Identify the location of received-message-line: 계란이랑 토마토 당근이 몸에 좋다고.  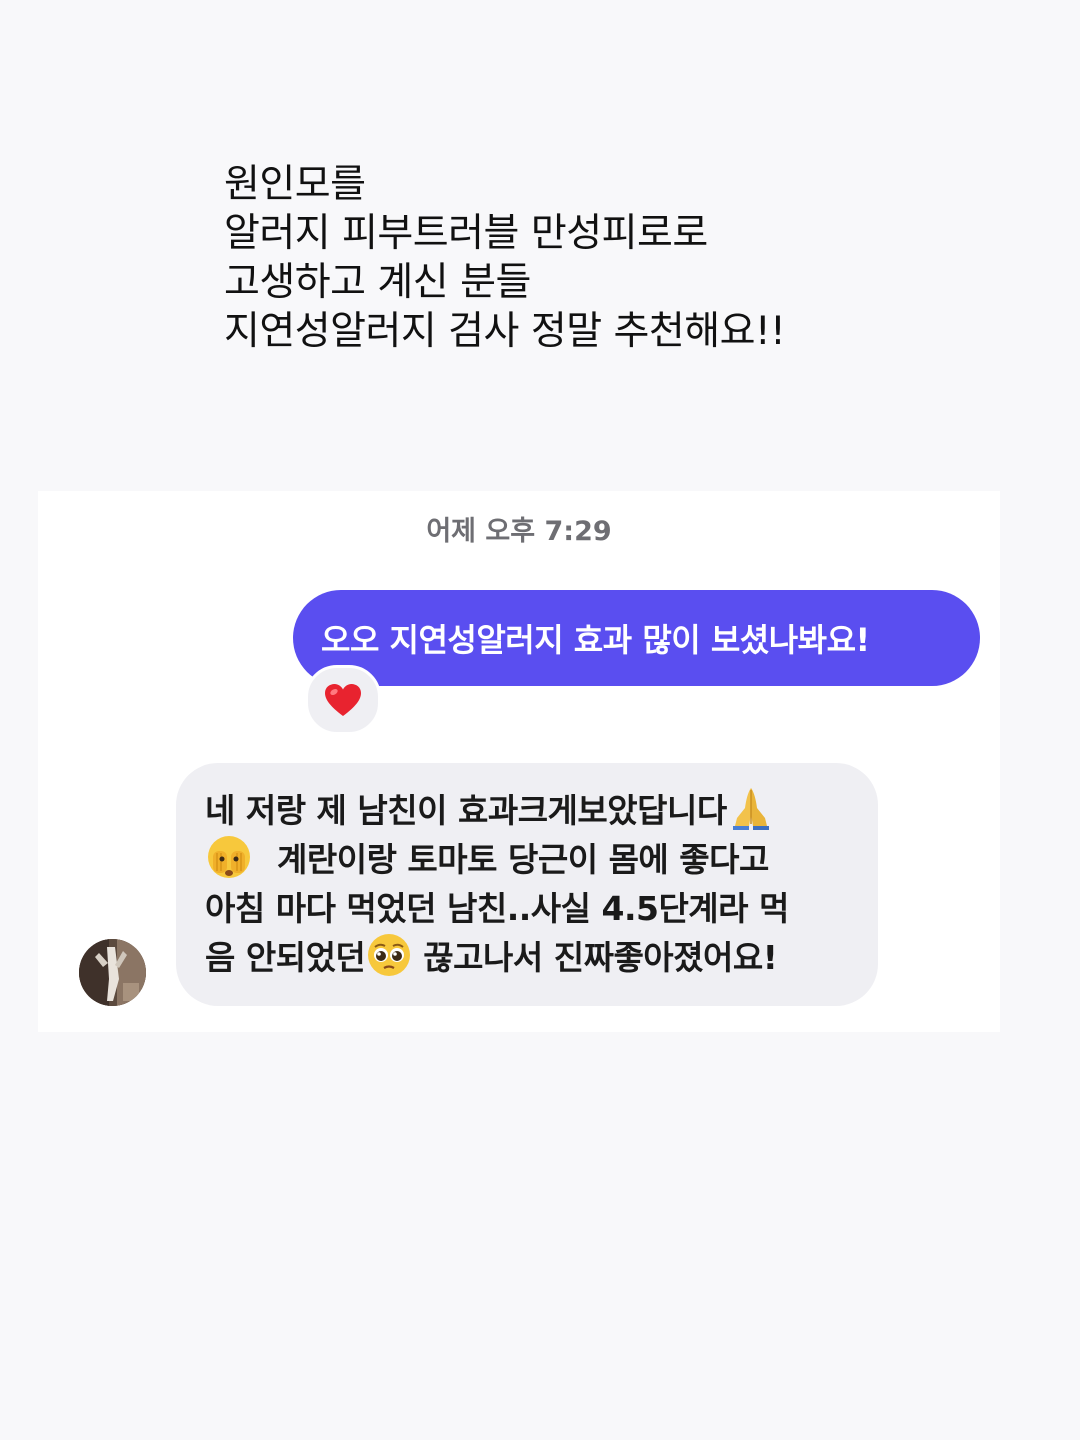
(529, 856).